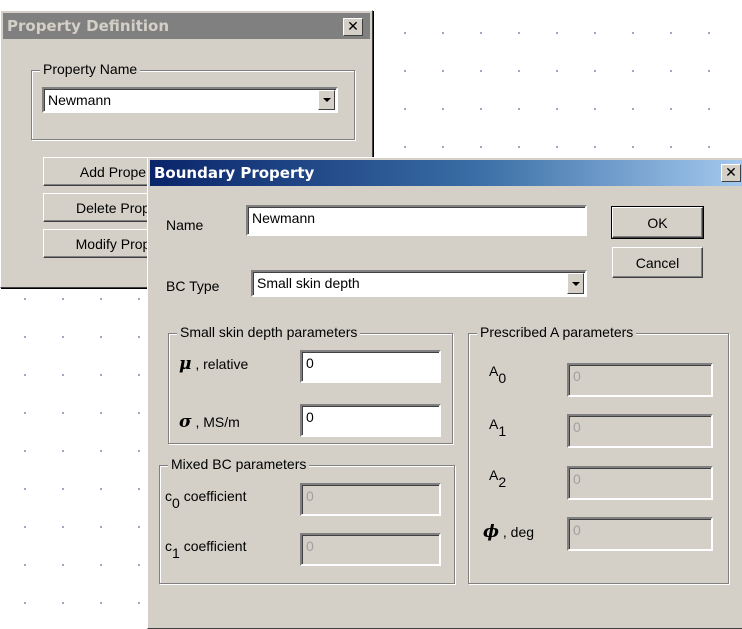 The height and width of the screenshot is (629, 742). Describe the element at coordinates (113, 171) in the screenshot. I see `add-property-label: Add Prope` at that location.